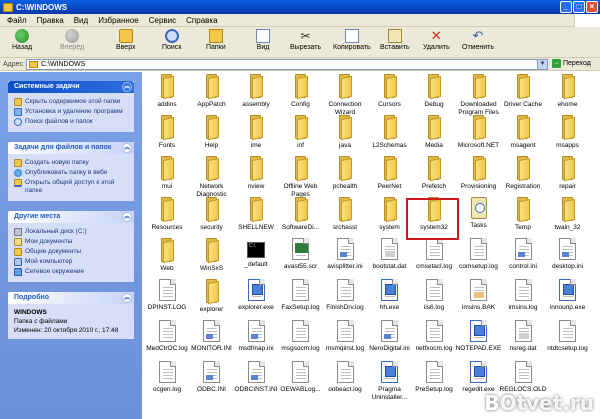  What do you see at coordinates (126, 42) in the screenshot?
I see `up-button: Вверх` at bounding box center [126, 42].